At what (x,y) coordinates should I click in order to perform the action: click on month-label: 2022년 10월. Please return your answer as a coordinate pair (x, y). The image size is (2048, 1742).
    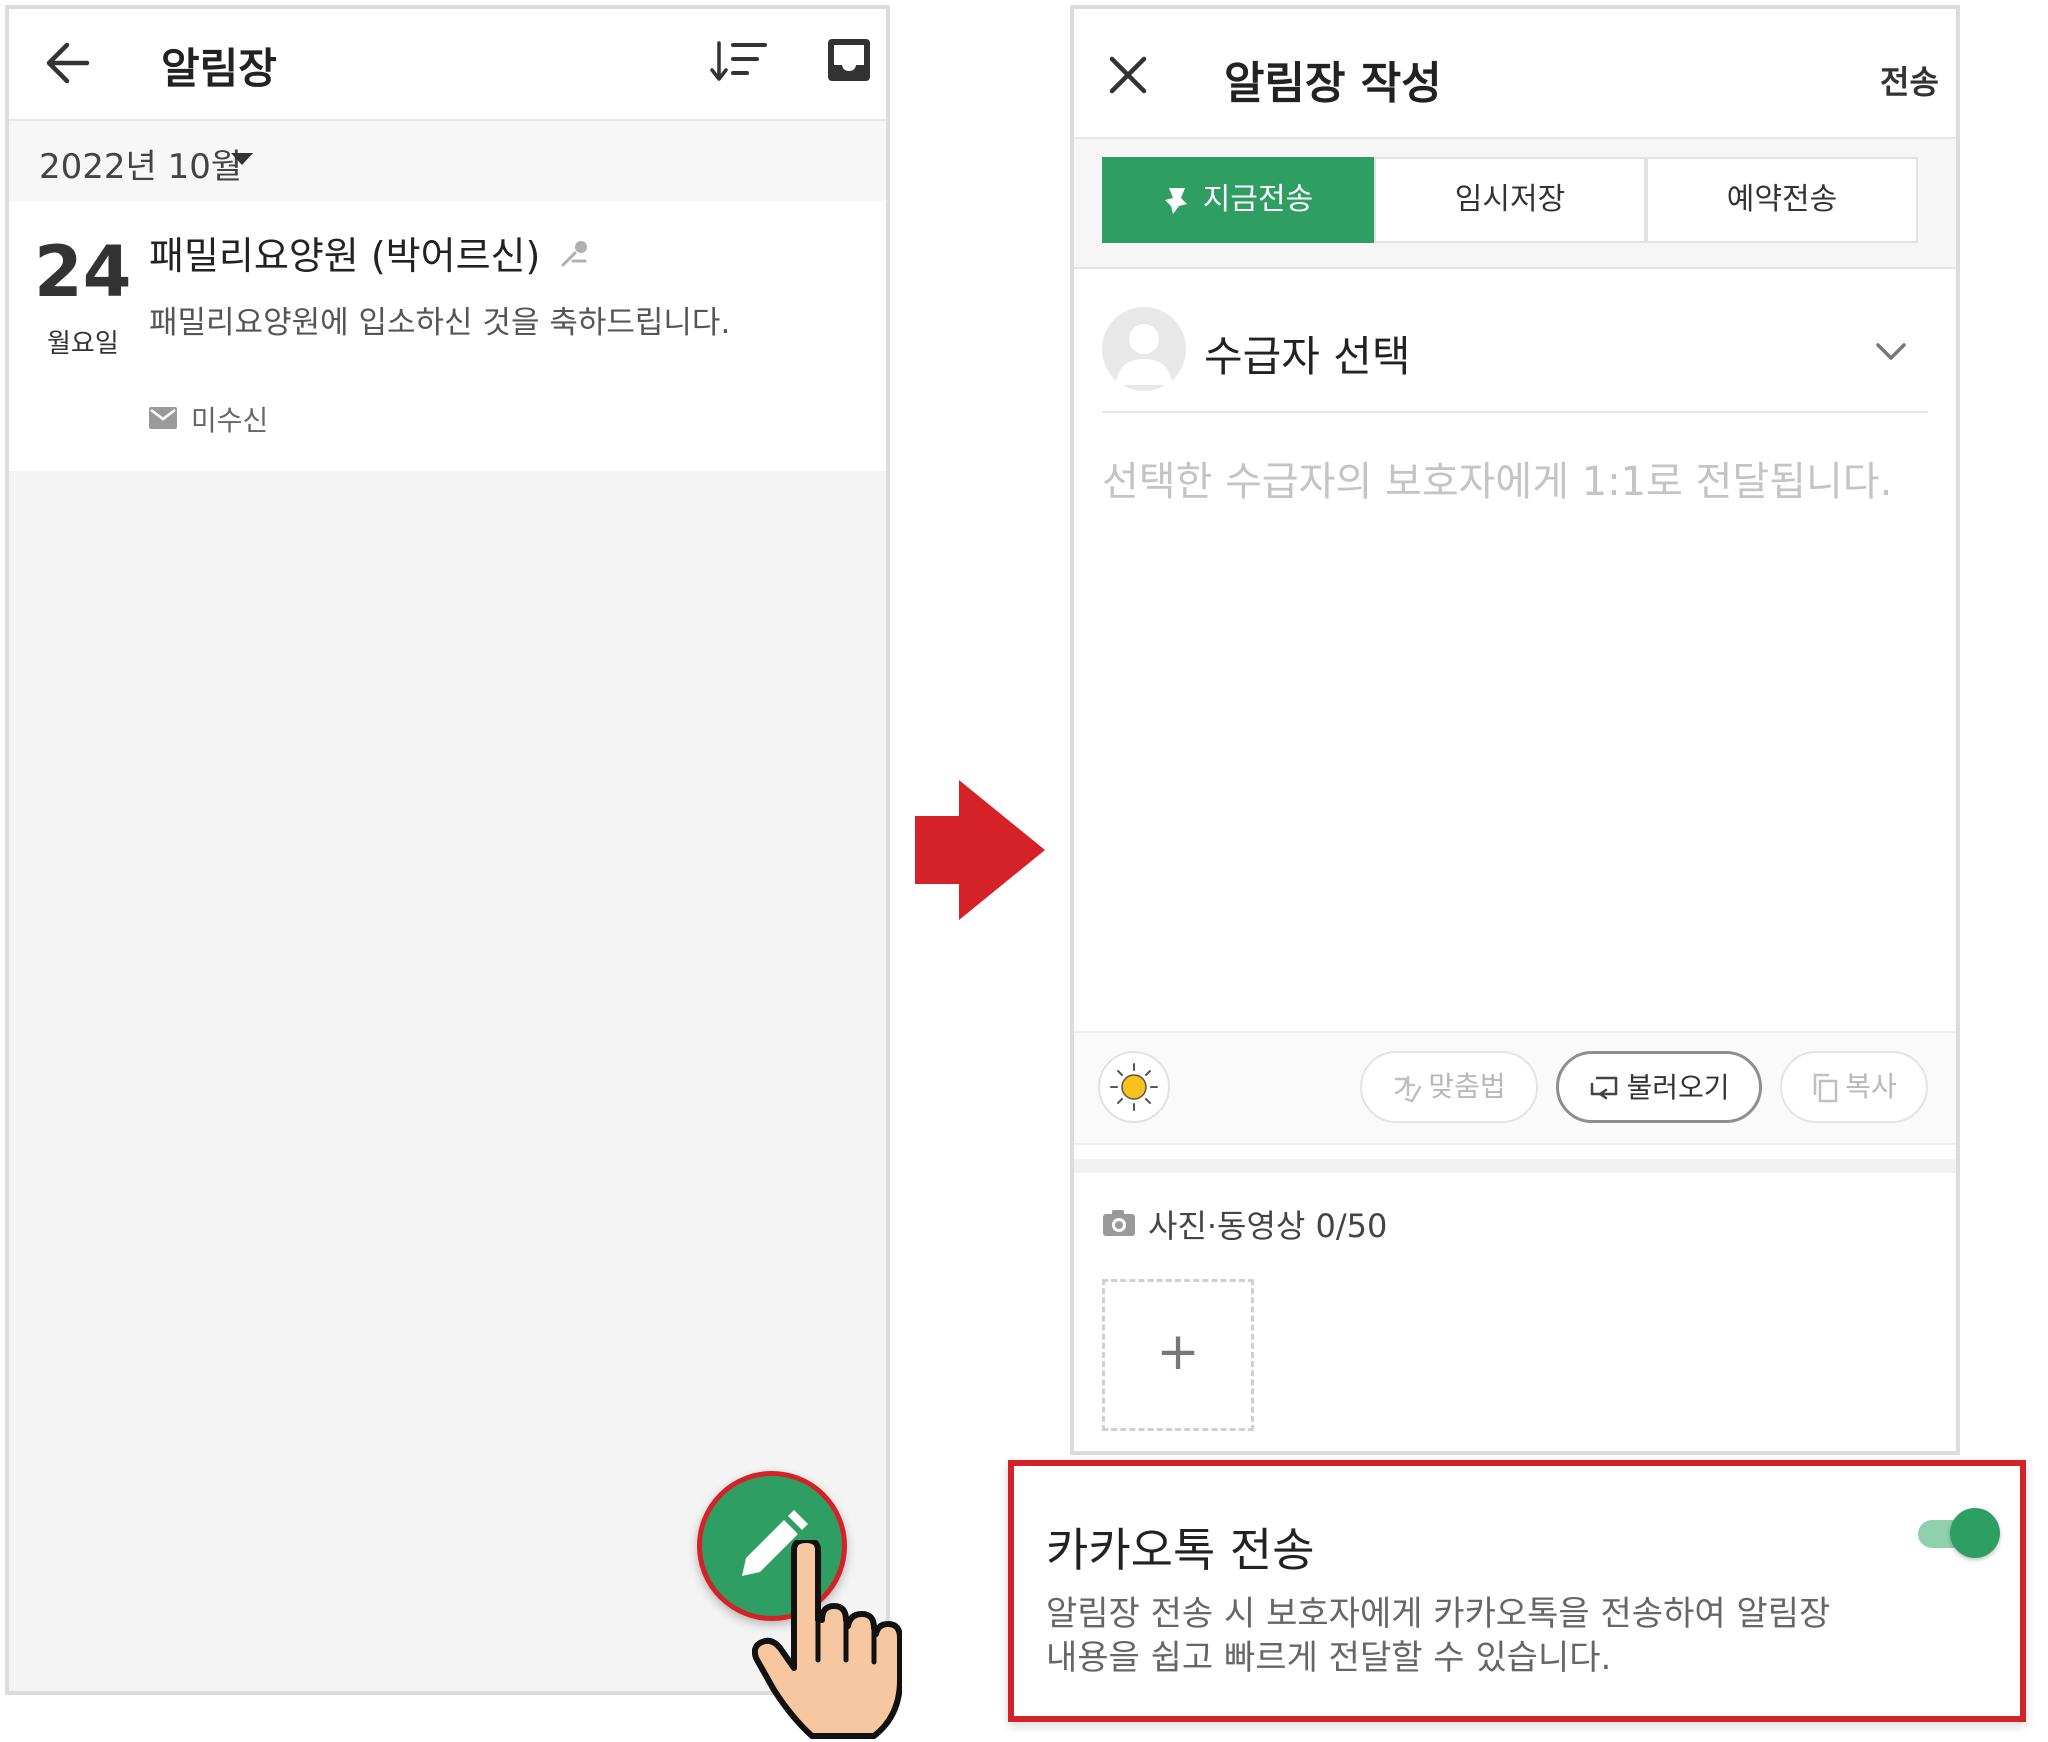
    Looking at the image, I should click on (141, 167).